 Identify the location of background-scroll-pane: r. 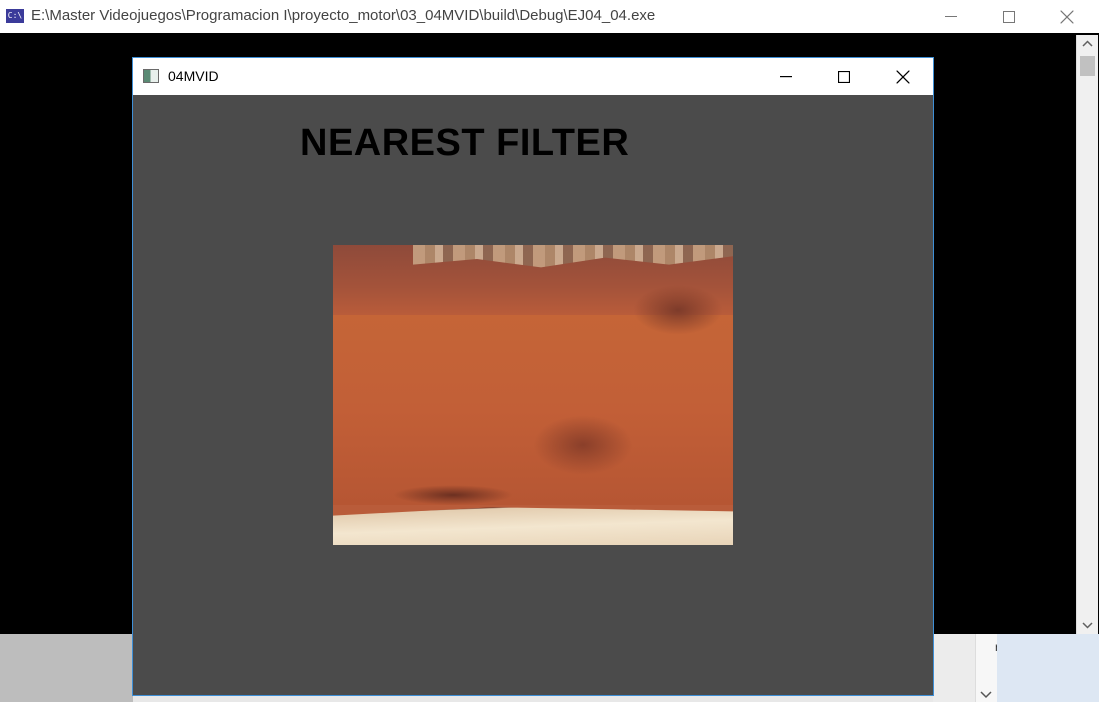
(987, 668).